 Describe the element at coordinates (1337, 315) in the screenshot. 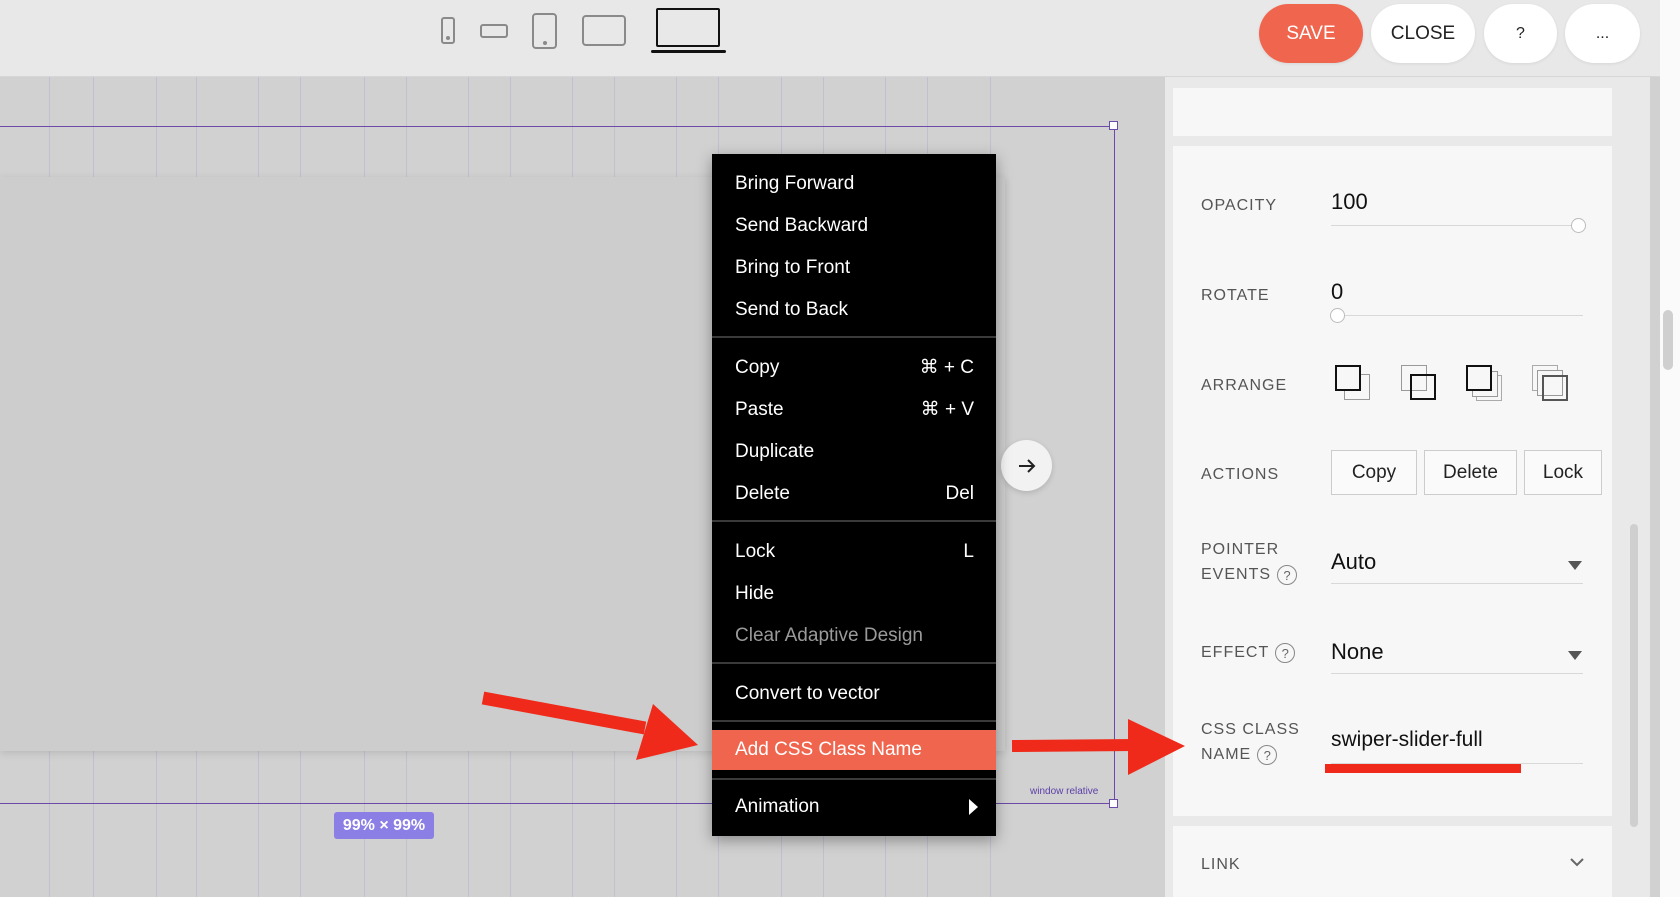

I see `rotate-slider-handle` at that location.